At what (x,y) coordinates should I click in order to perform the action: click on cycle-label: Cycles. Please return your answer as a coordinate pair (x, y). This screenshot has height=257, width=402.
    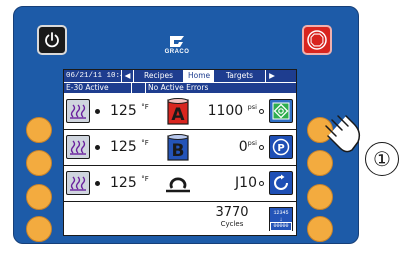
    Looking at the image, I should click on (232, 224).